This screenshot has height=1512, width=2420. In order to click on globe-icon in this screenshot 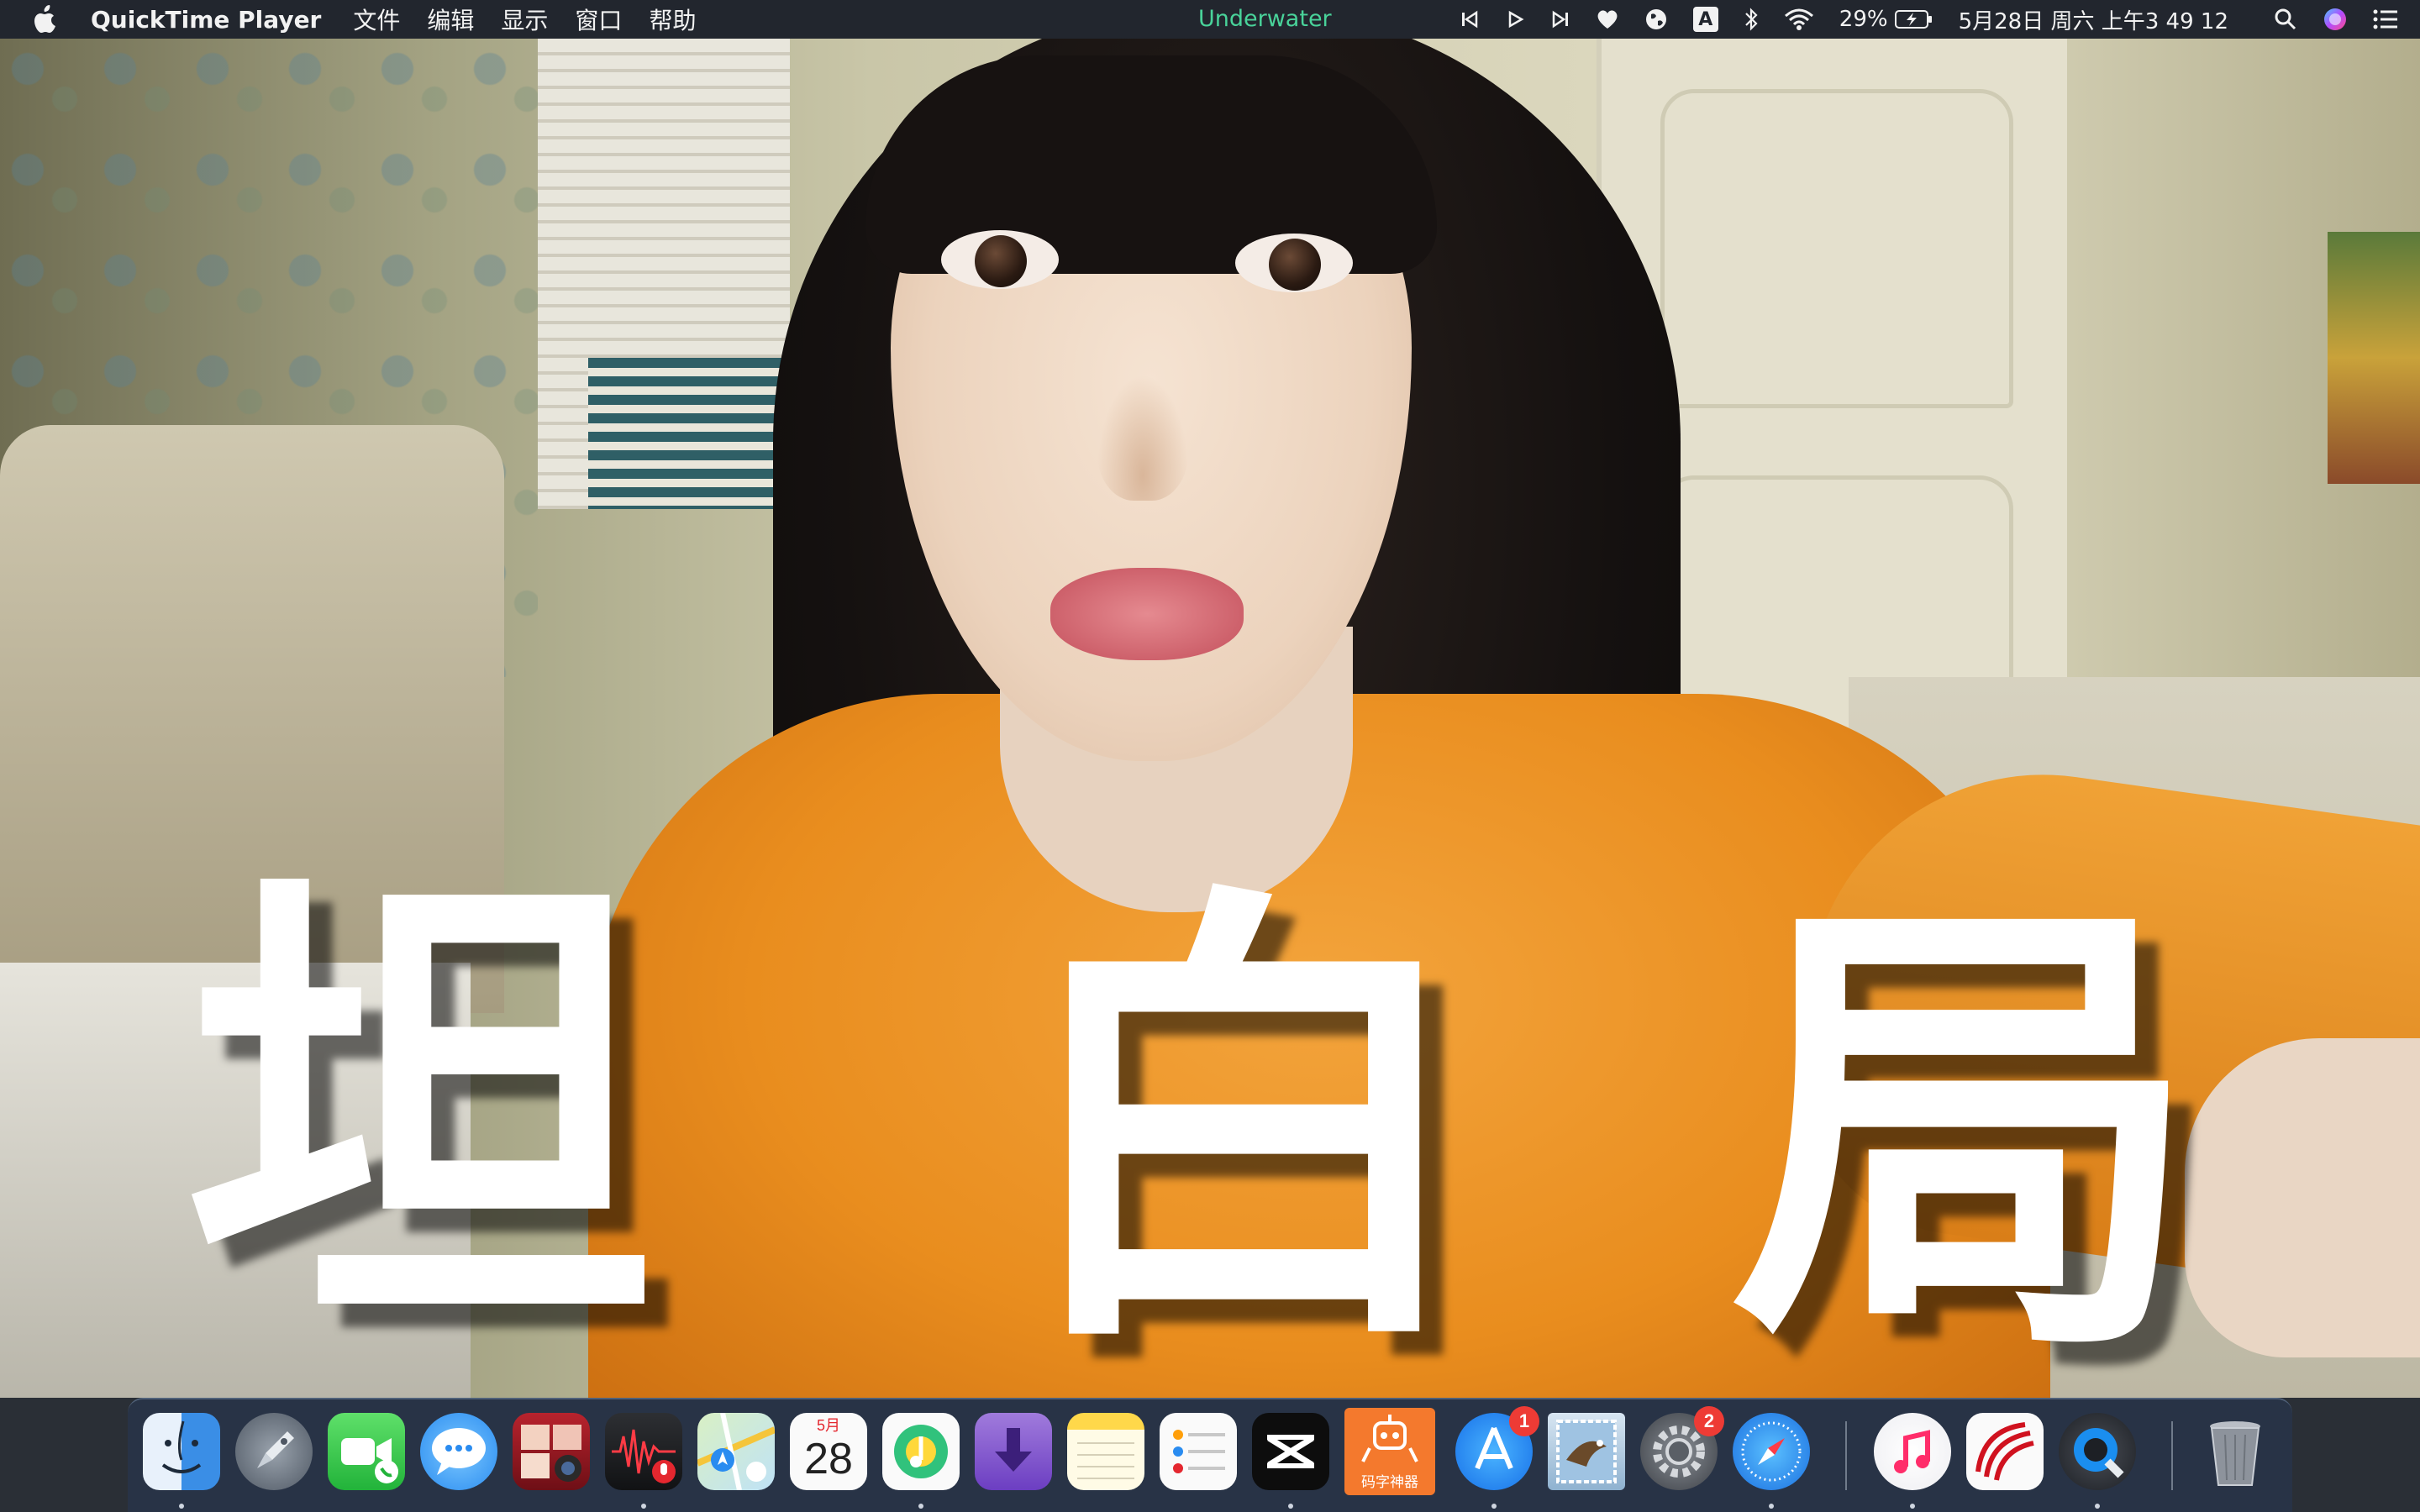, I will do `click(1656, 19)`.